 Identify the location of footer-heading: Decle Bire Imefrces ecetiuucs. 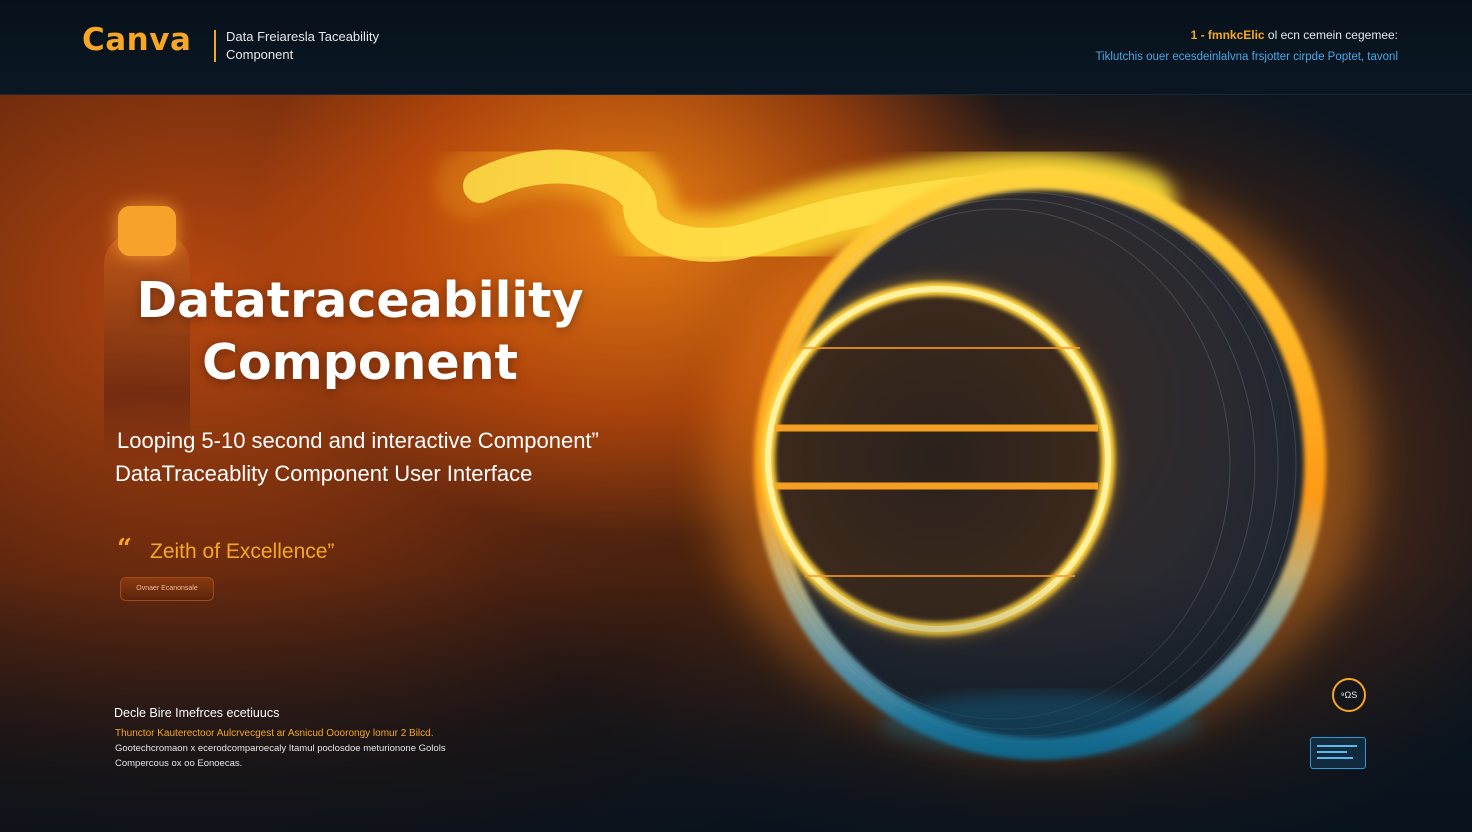
(197, 713).